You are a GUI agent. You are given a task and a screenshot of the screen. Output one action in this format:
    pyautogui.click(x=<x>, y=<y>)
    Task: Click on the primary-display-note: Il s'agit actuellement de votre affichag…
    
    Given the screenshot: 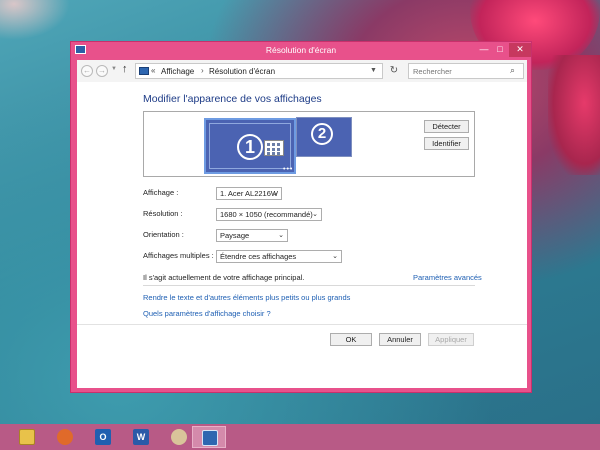 What is the action you would take?
    pyautogui.click(x=224, y=277)
    